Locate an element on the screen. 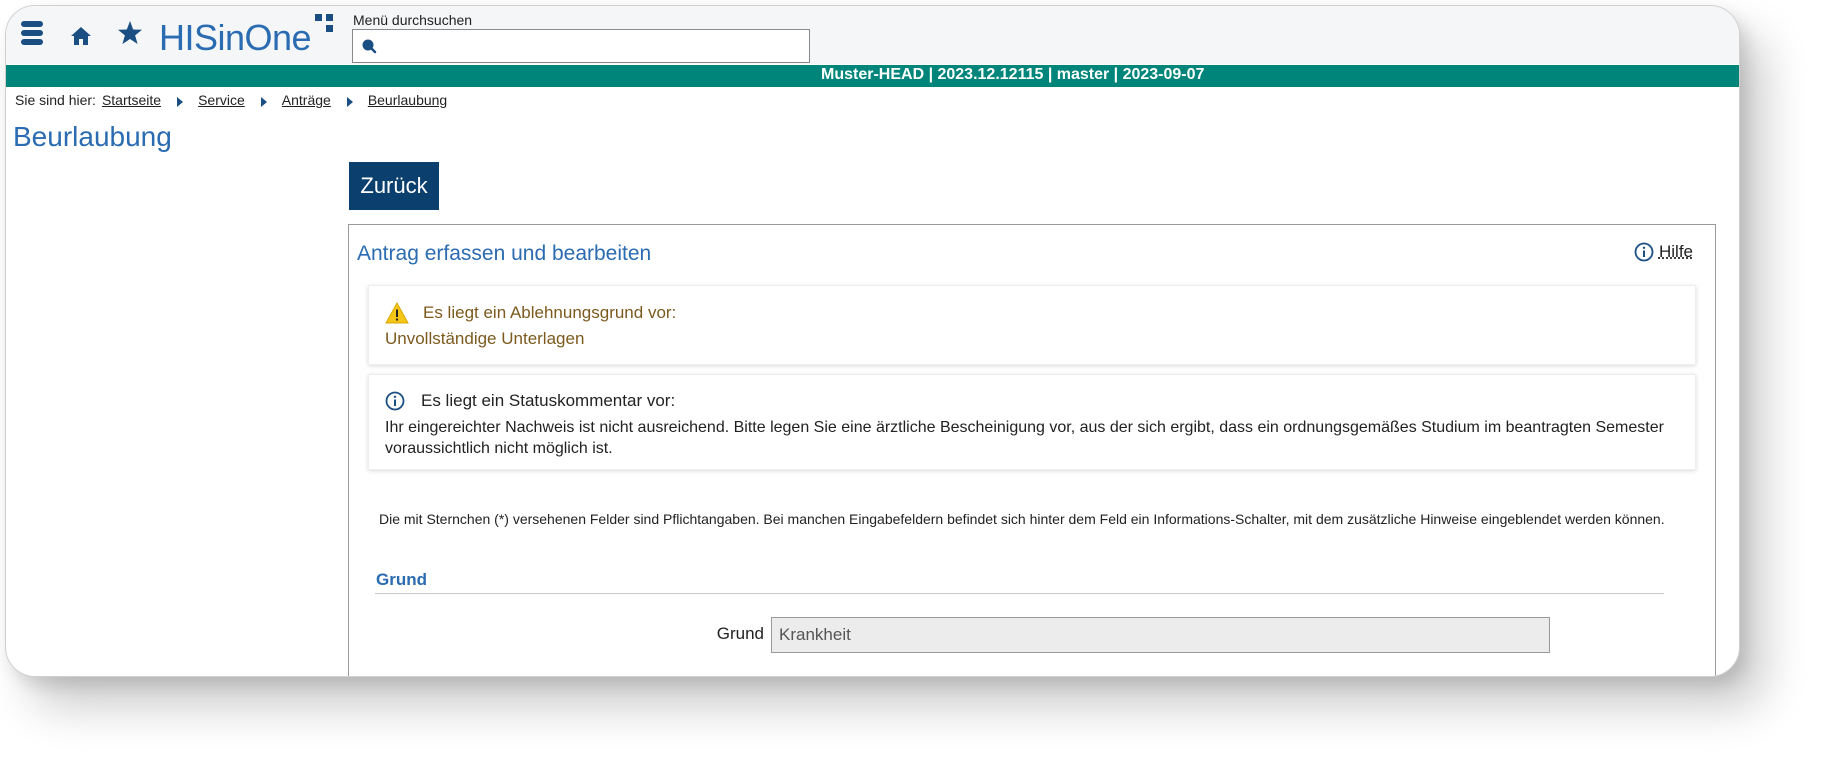 The width and height of the screenshot is (1837, 773). back-button: Zurück is located at coordinates (394, 186).